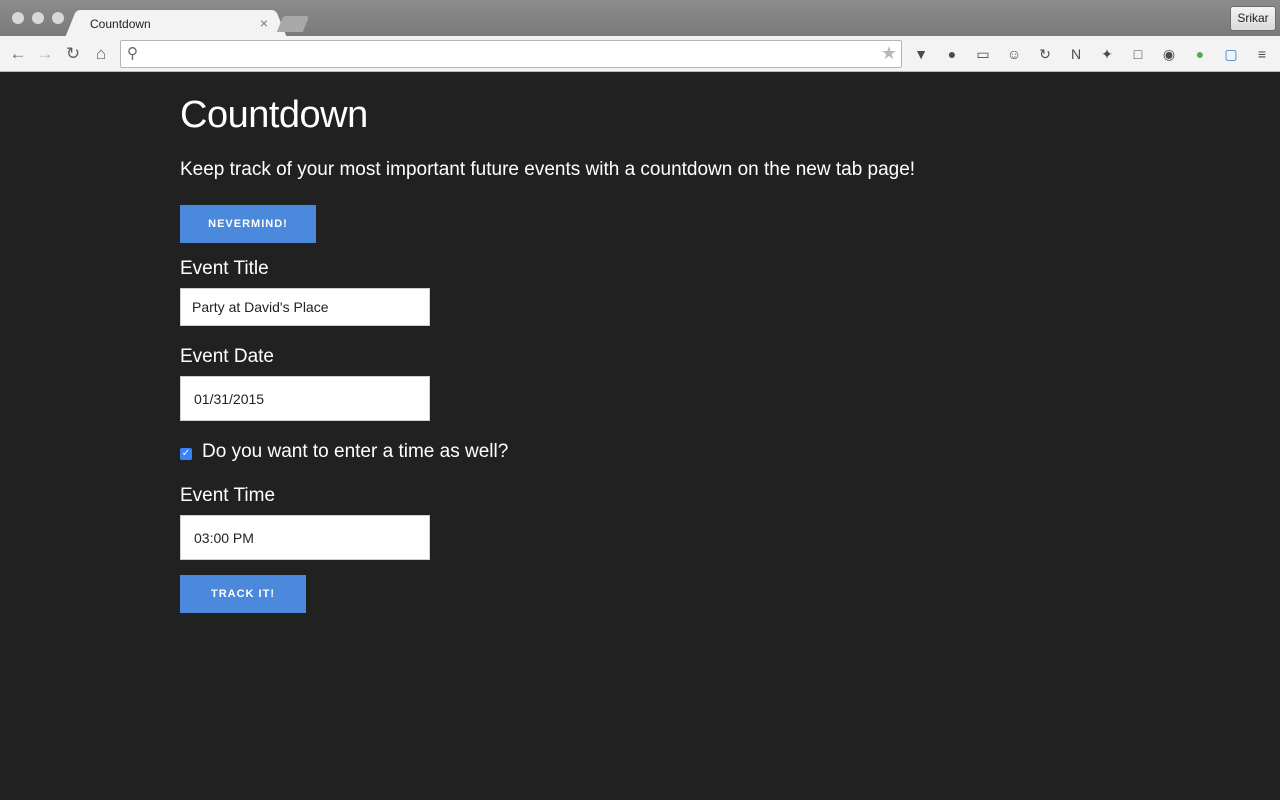  What do you see at coordinates (38, 18) in the screenshot?
I see `window-minimize-icon` at bounding box center [38, 18].